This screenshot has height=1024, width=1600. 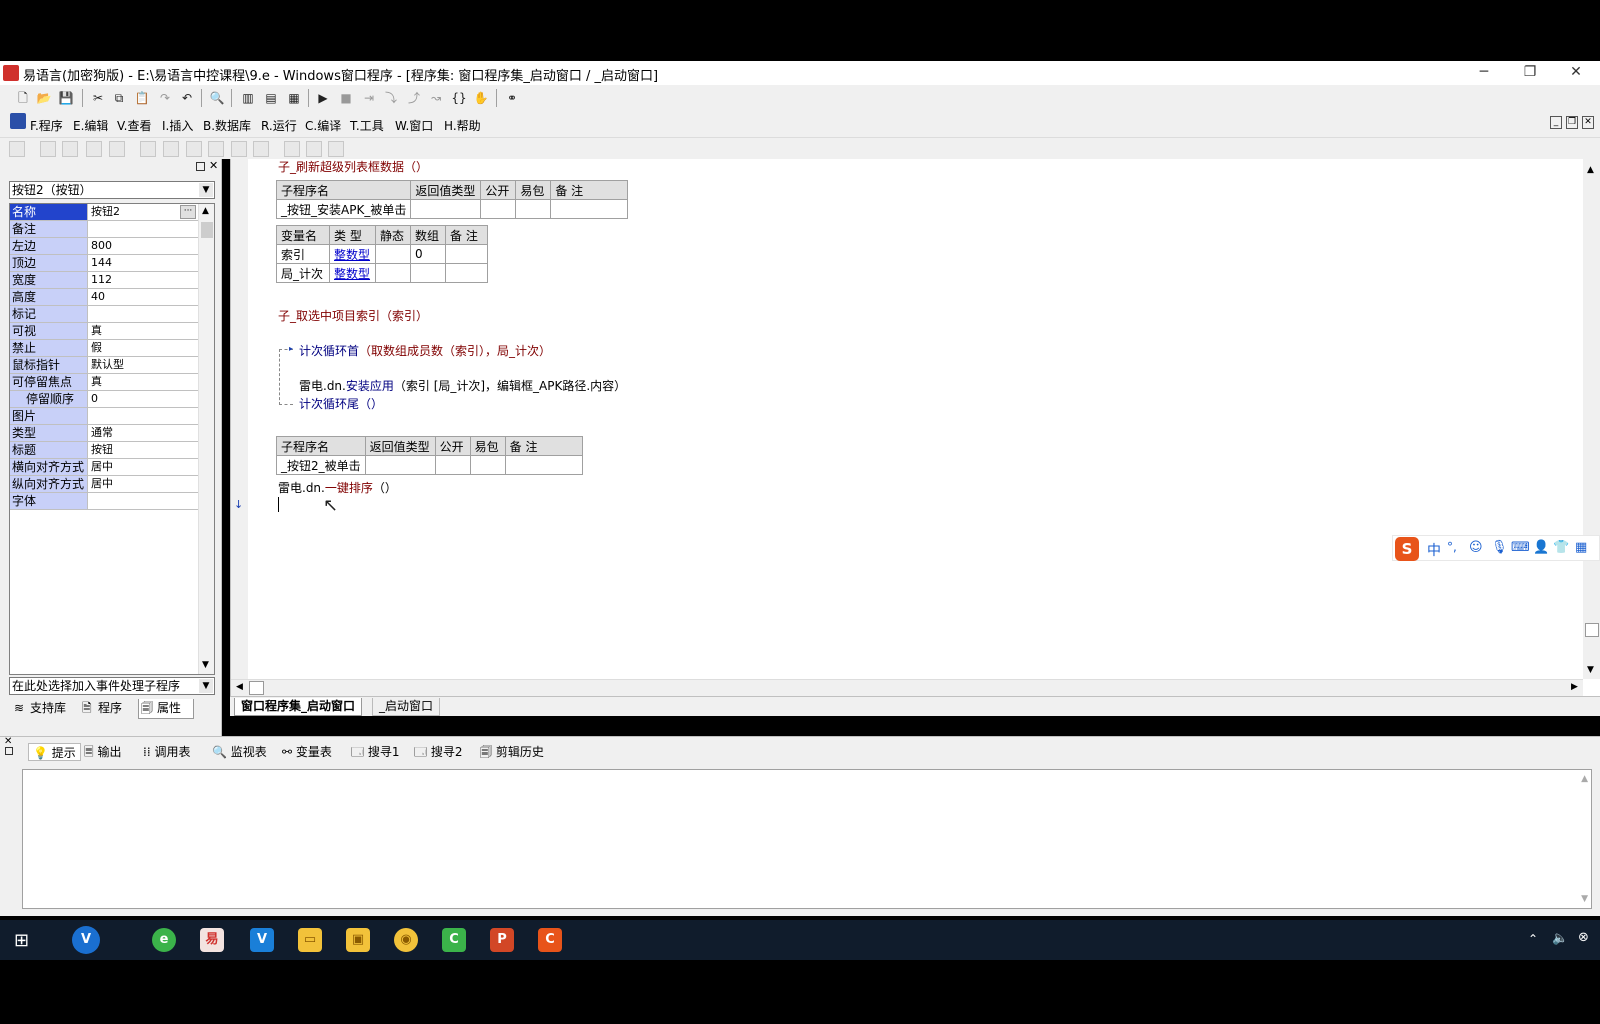 What do you see at coordinates (165, 98) in the screenshot?
I see `redo-icon: ↷` at bounding box center [165, 98].